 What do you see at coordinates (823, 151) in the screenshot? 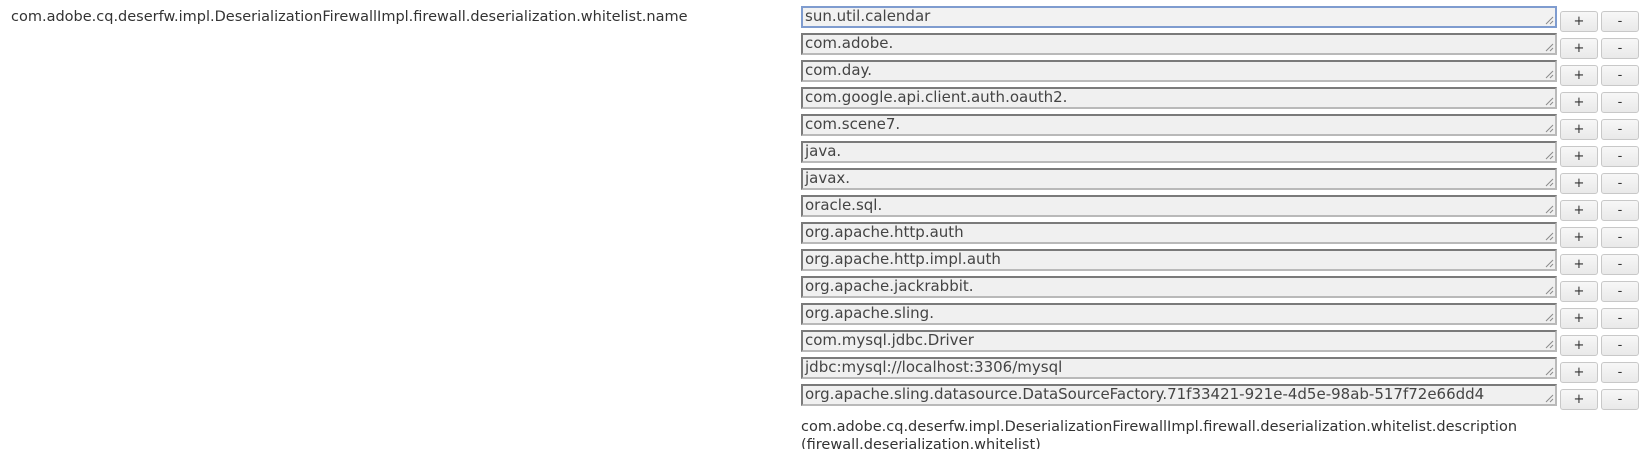
I see `value-text: java.` at bounding box center [823, 151].